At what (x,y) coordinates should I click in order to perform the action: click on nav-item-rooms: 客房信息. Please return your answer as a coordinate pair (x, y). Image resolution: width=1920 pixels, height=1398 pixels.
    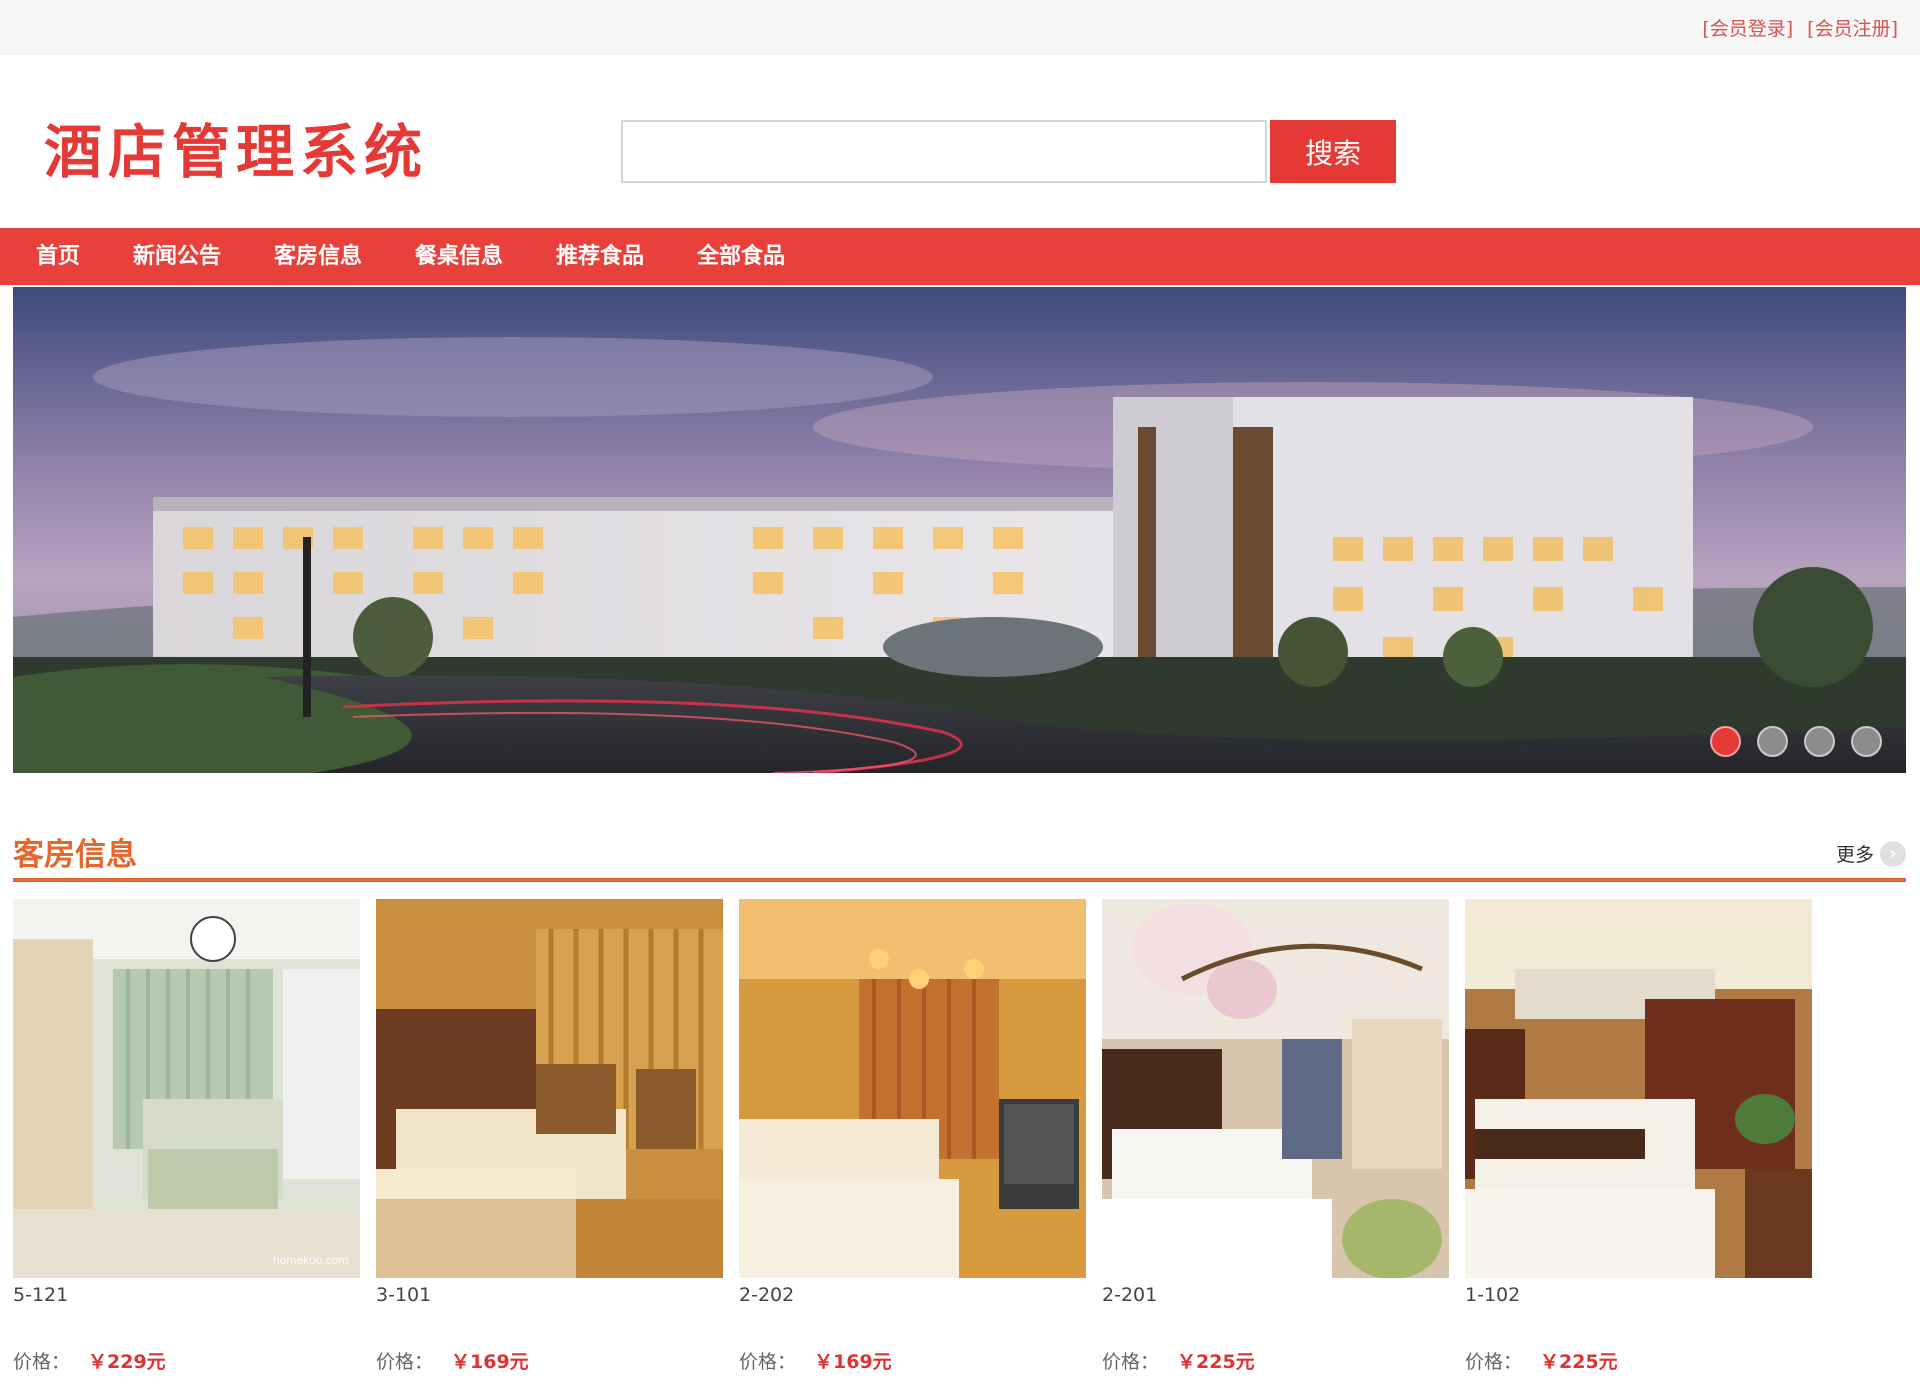
    Looking at the image, I should click on (318, 256).